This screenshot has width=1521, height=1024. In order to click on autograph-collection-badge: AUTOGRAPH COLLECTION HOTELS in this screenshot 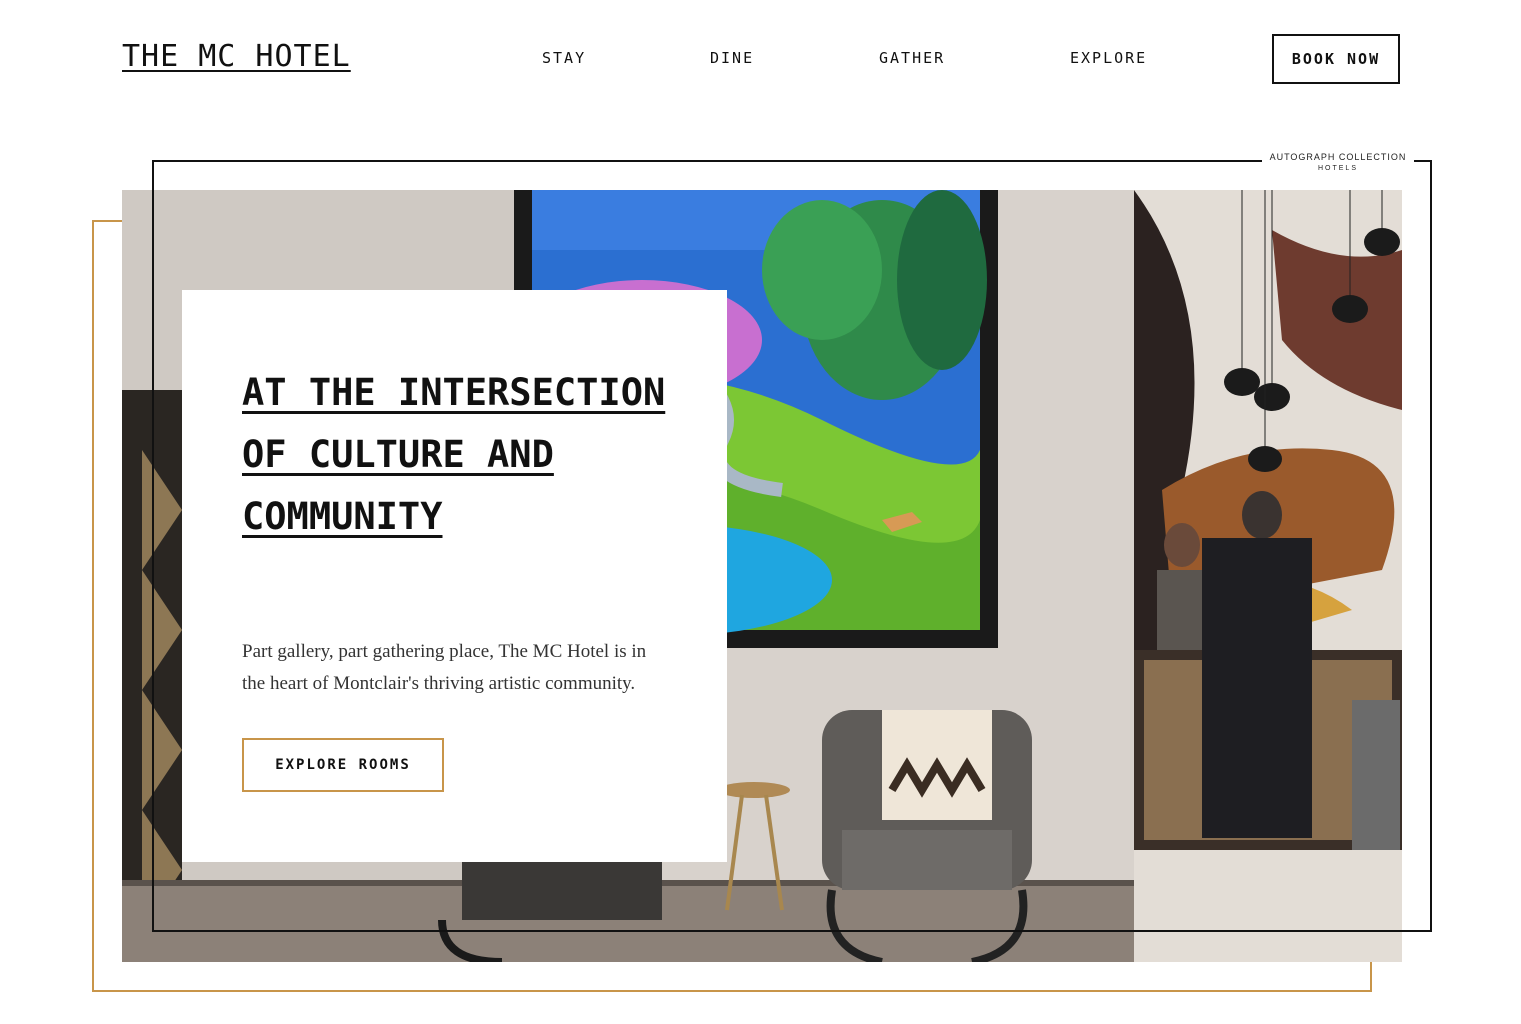, I will do `click(1338, 163)`.